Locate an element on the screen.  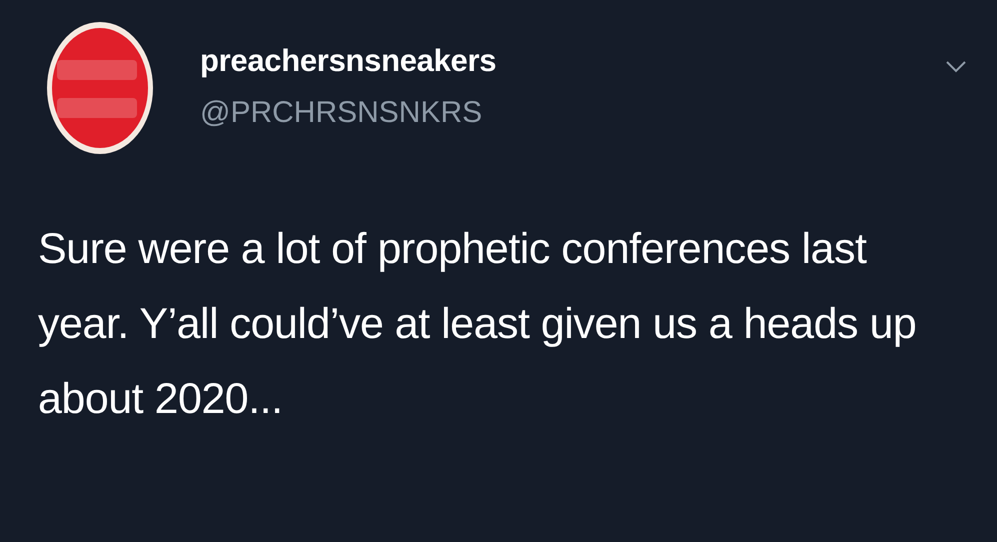
display-name: preachersnsneakers is located at coordinates (348, 61).